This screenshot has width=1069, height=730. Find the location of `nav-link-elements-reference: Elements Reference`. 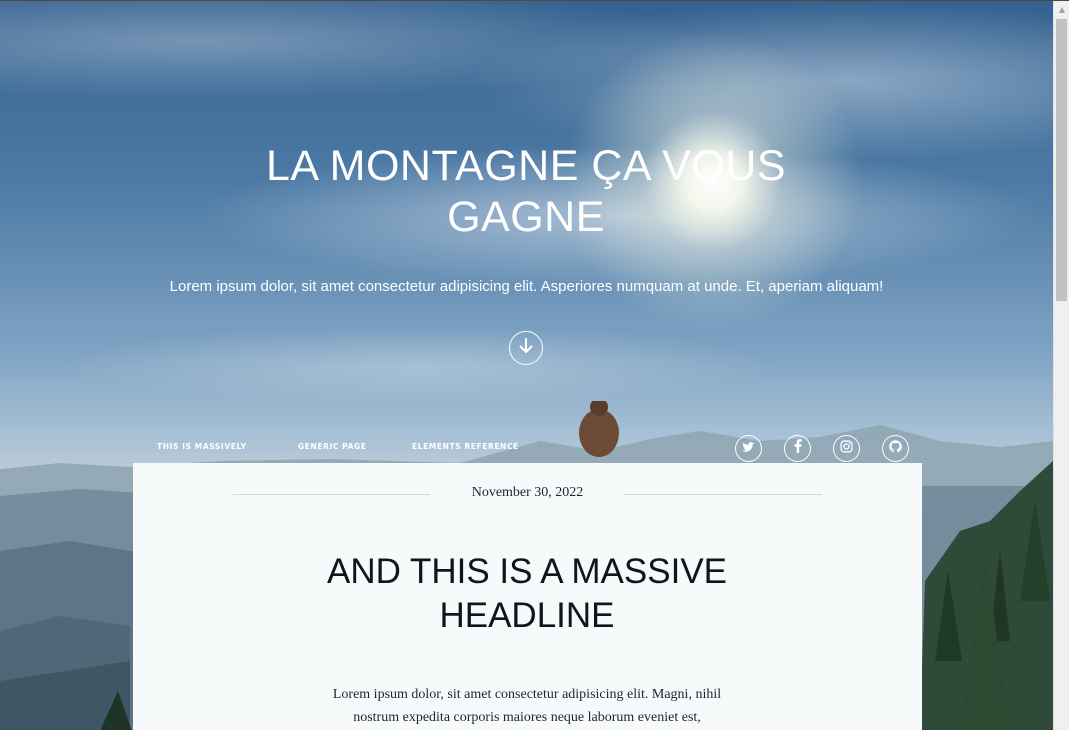

nav-link-elements-reference: Elements Reference is located at coordinates (465, 446).